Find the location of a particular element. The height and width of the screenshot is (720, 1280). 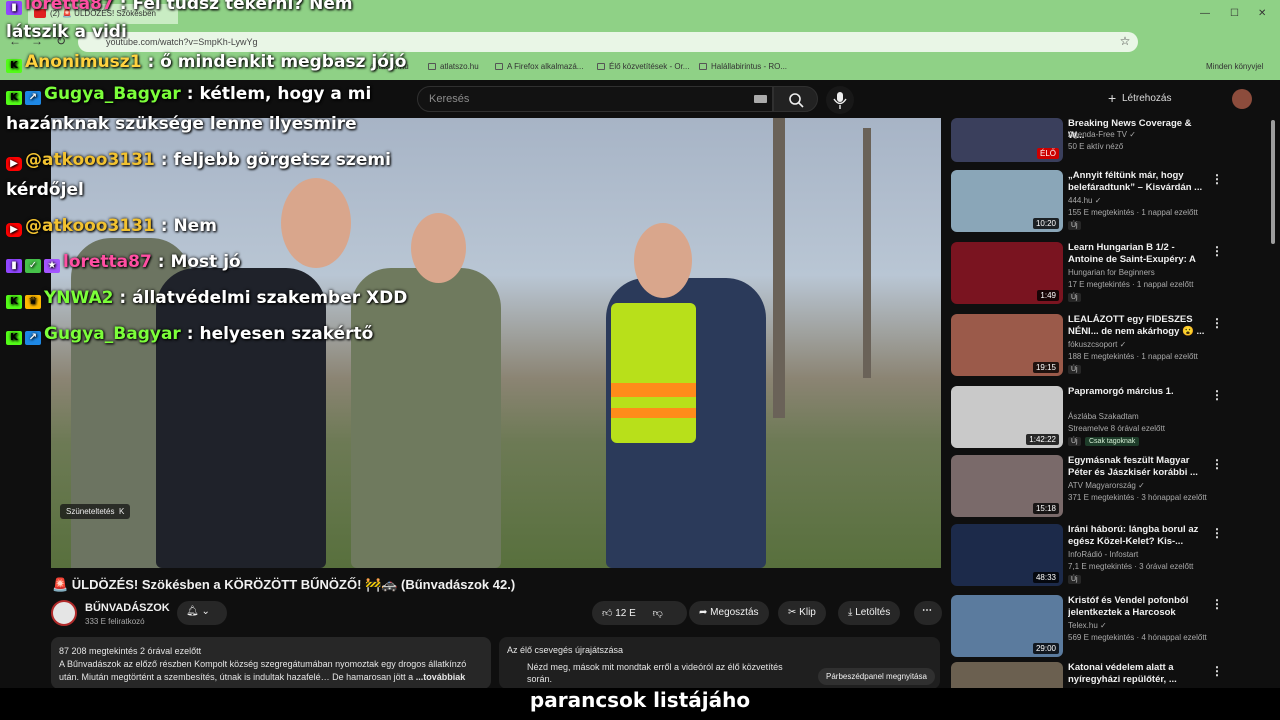

share-icon: ➦ is located at coordinates (703, 612).